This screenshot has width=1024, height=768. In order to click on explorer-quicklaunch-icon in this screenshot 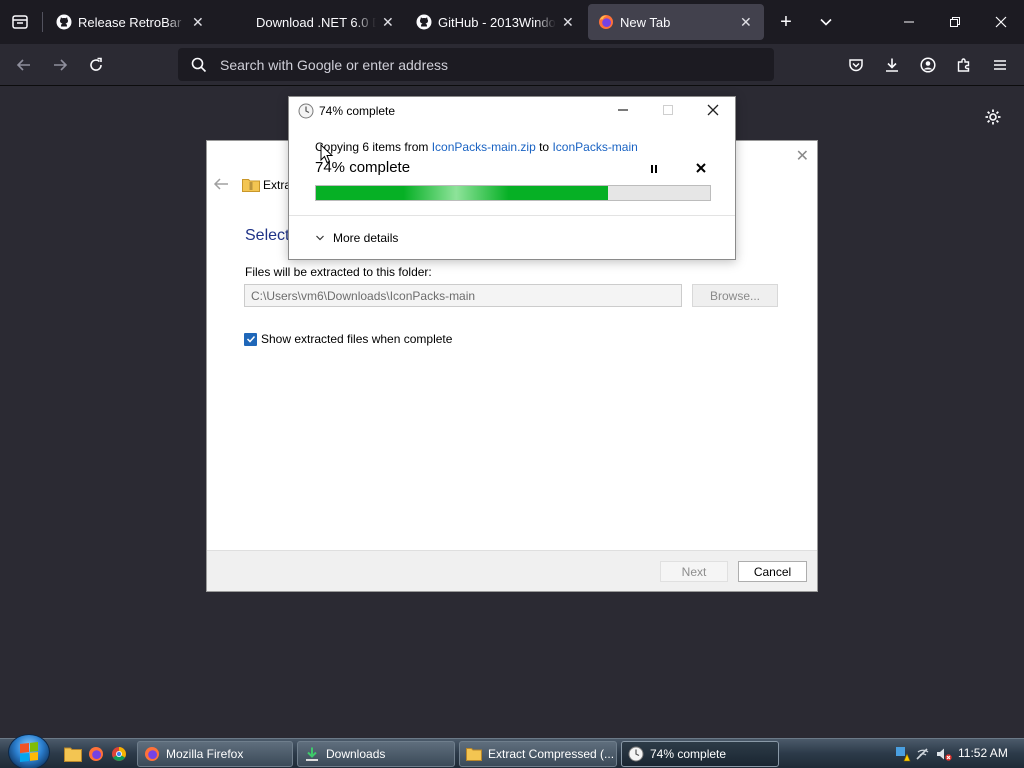, I will do `click(73, 754)`.